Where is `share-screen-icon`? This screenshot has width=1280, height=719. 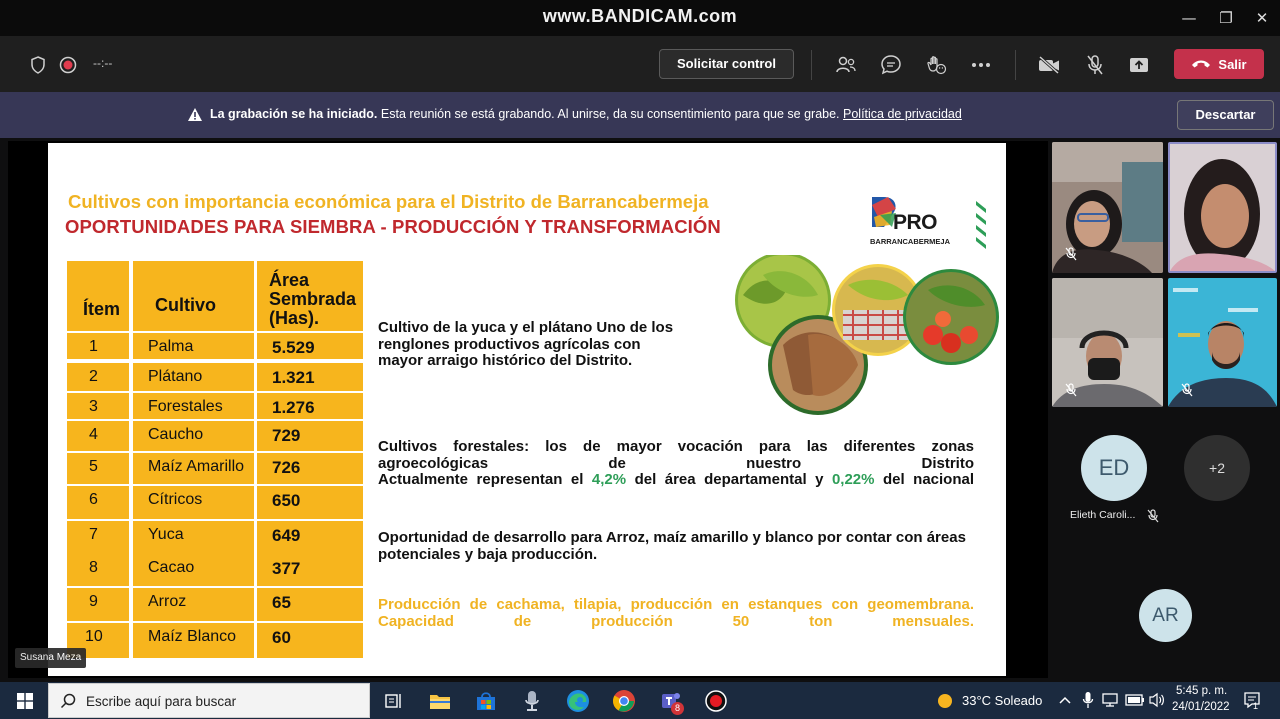
share-screen-icon is located at coordinates (1139, 65).